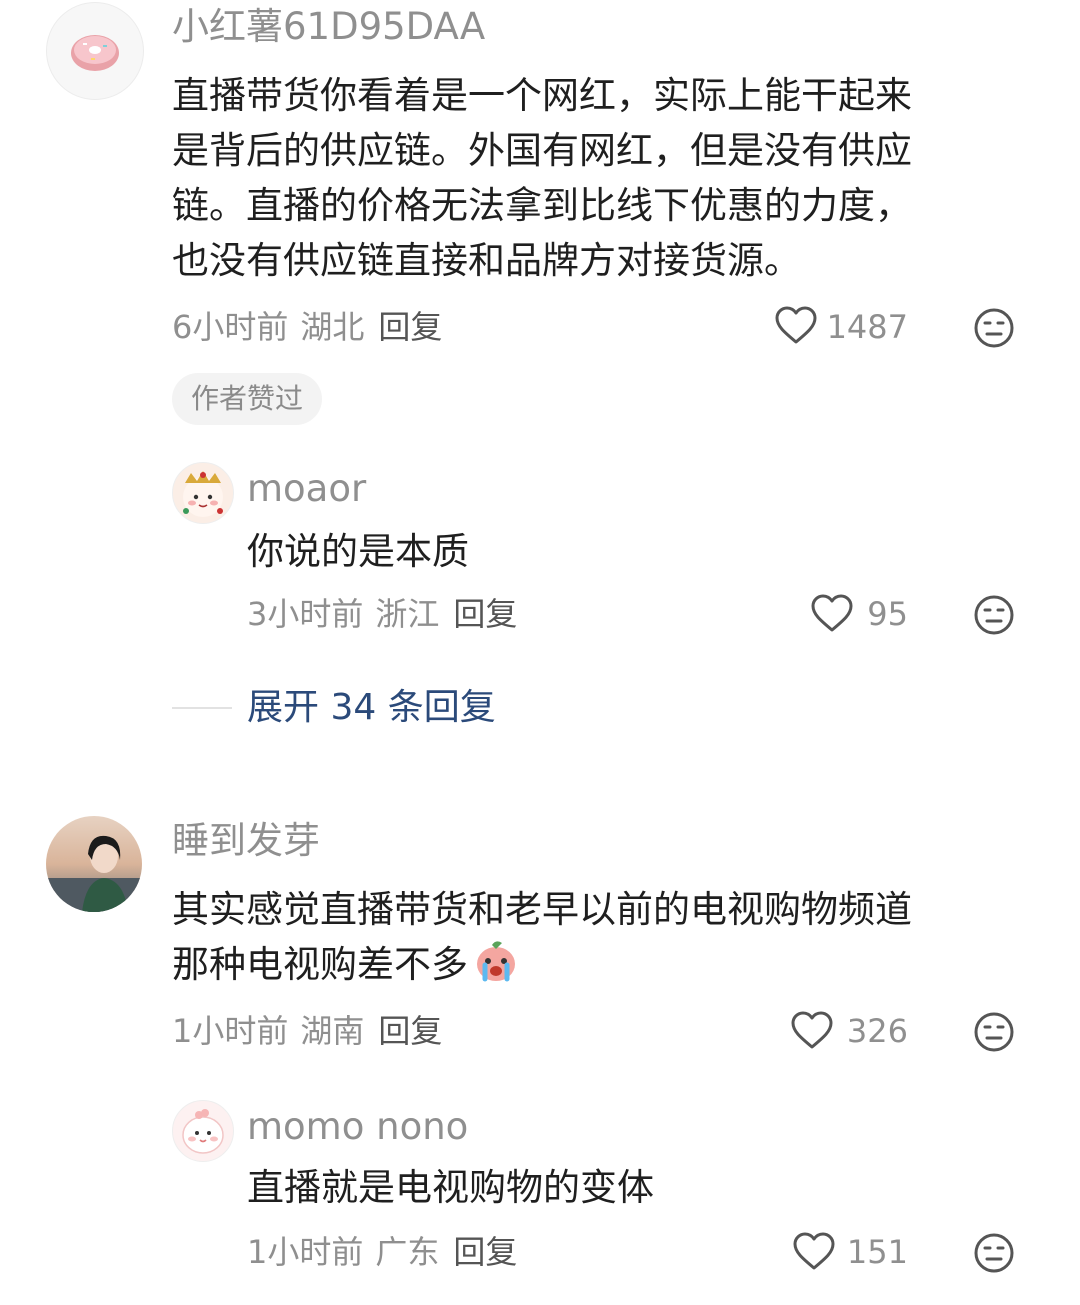  Describe the element at coordinates (332, 327) in the screenshot. I see `comment-location: 湖北` at that location.